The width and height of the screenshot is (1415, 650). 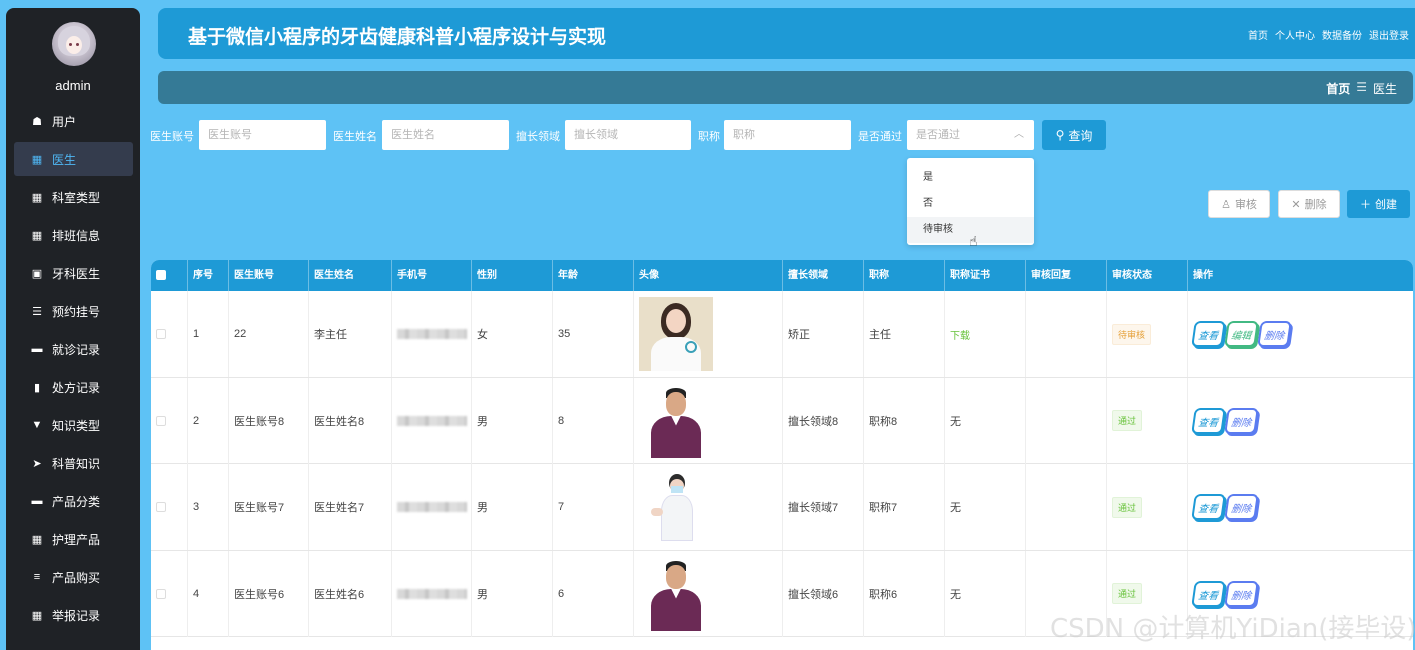 I want to click on column-header: 审核回复, so click(x=1065, y=275).